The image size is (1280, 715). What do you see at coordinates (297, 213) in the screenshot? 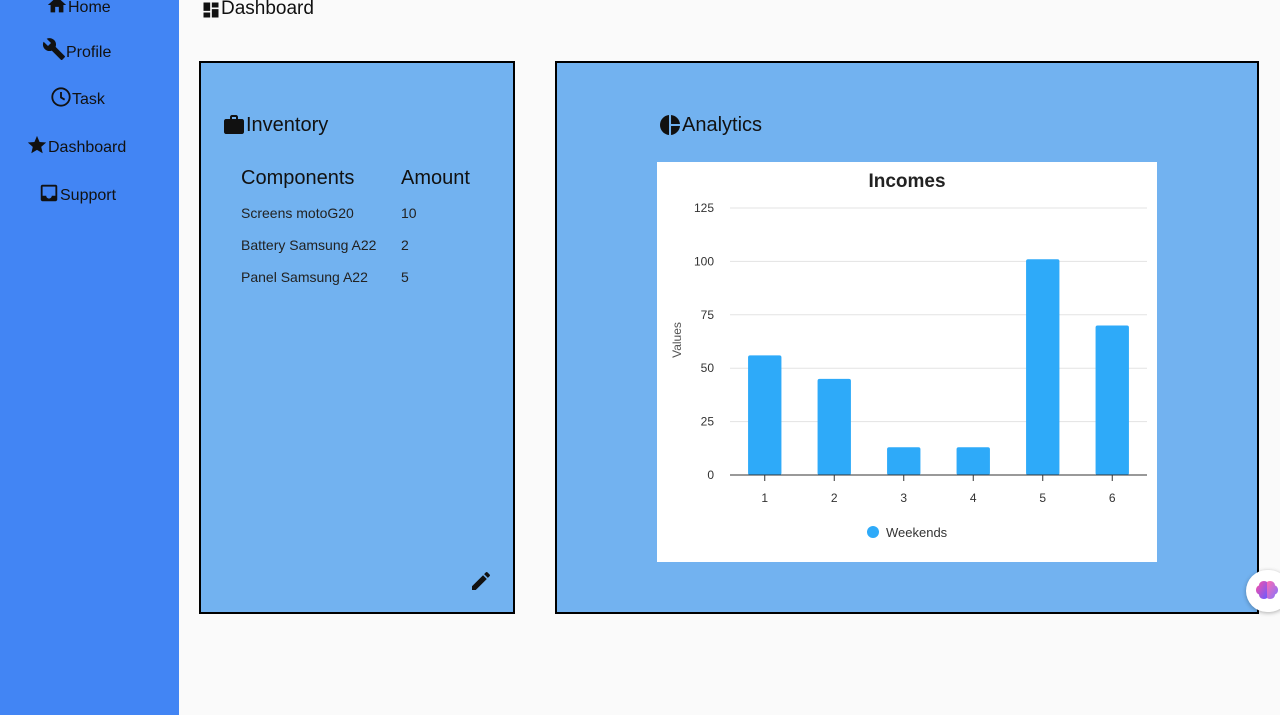
I see `component-cell: Screens motoG20` at bounding box center [297, 213].